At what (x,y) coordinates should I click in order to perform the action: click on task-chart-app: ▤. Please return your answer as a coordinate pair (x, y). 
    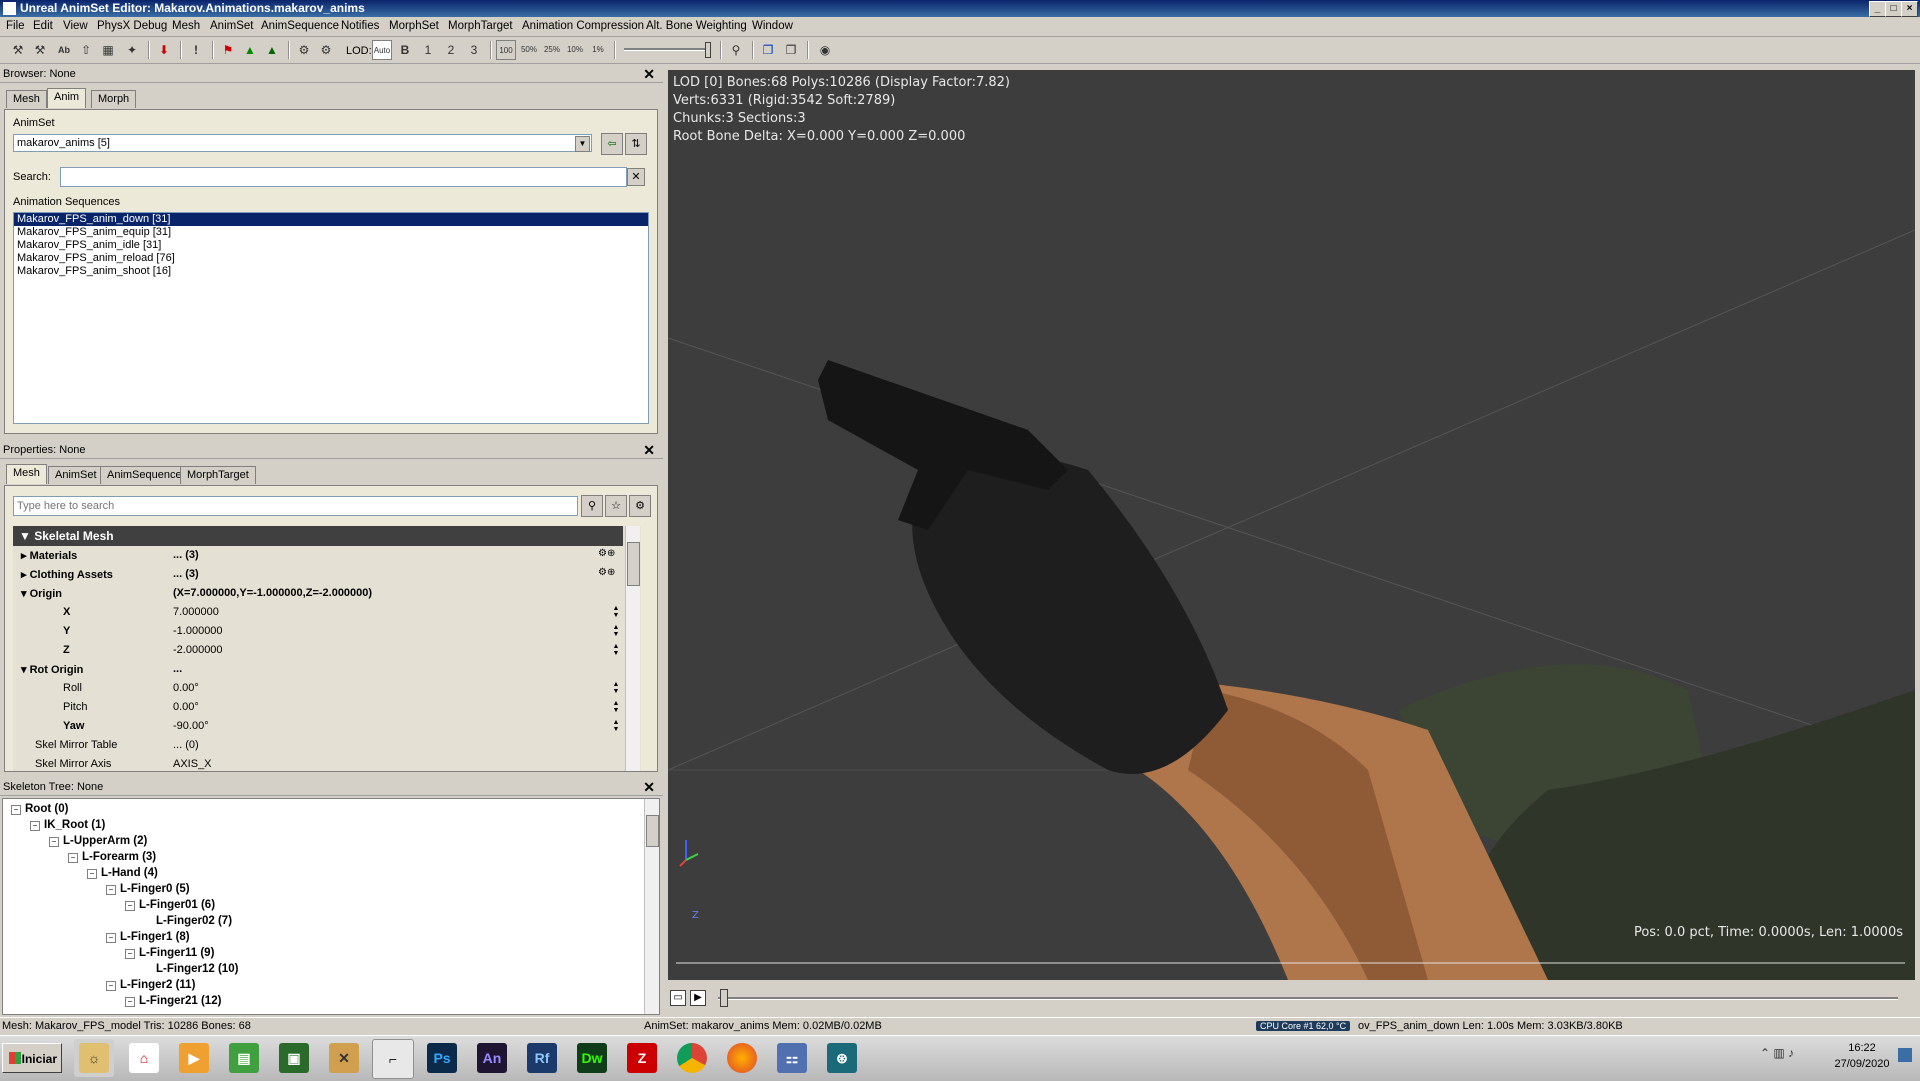
    Looking at the image, I should click on (244, 1058).